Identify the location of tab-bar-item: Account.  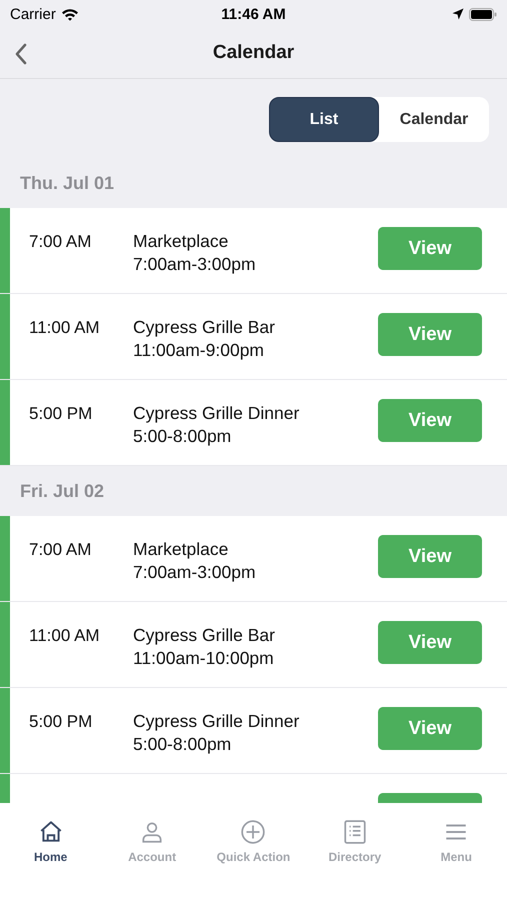
(152, 841).